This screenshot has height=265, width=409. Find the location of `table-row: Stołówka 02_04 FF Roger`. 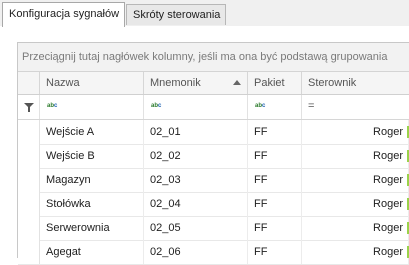

table-row: Stołówka 02_04 FF Roger is located at coordinates (213, 204).